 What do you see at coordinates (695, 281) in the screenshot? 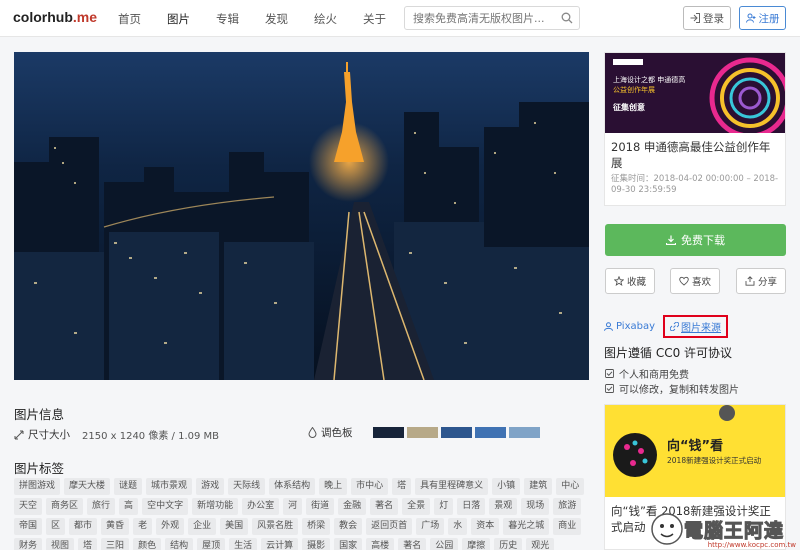
I see `like-button: 喜欢` at bounding box center [695, 281].